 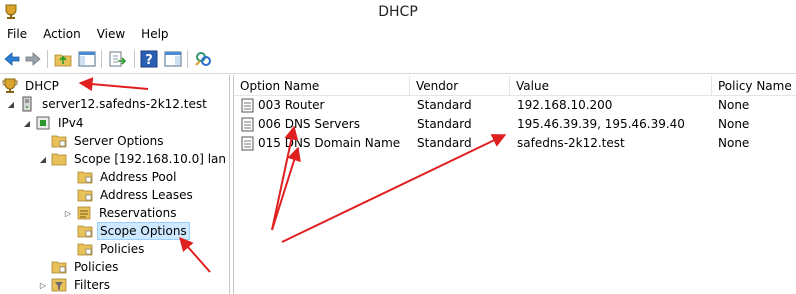 I want to click on reservations-icon, so click(x=84, y=213).